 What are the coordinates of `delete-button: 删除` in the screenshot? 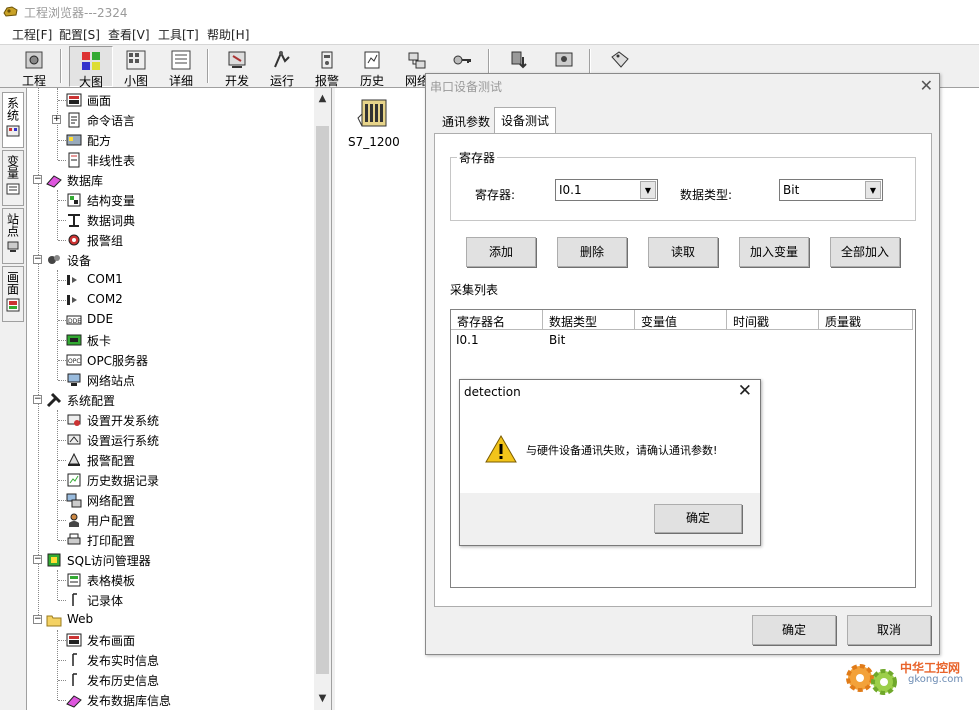 It's located at (592, 252).